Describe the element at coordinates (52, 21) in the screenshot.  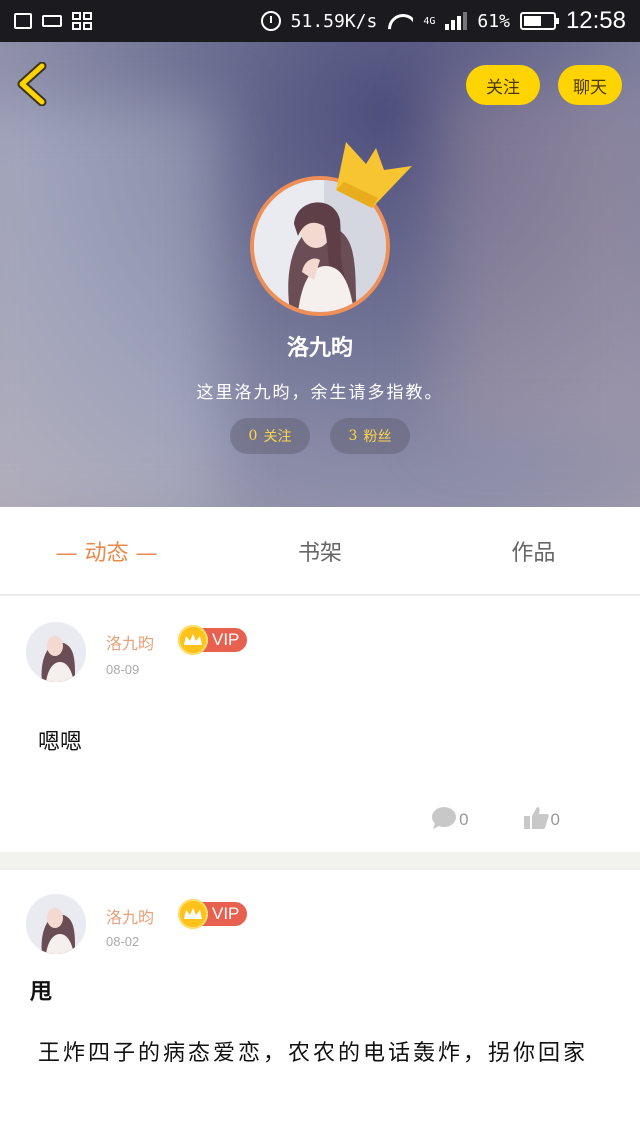
I see `box-icon` at that location.